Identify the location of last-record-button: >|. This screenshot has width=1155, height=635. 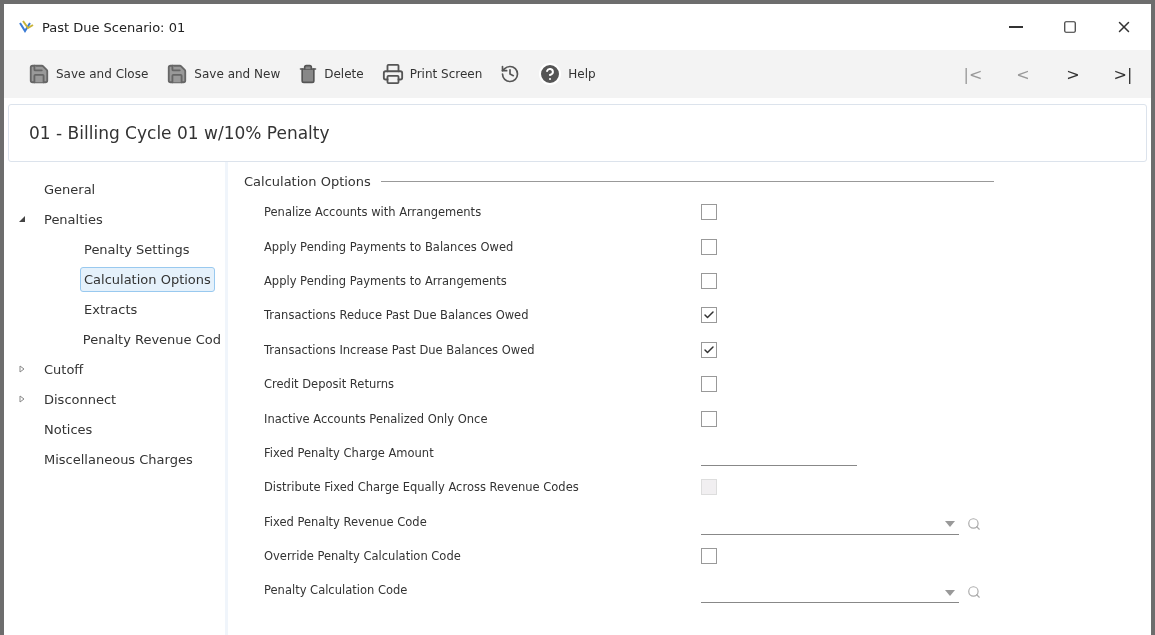
(1123, 74).